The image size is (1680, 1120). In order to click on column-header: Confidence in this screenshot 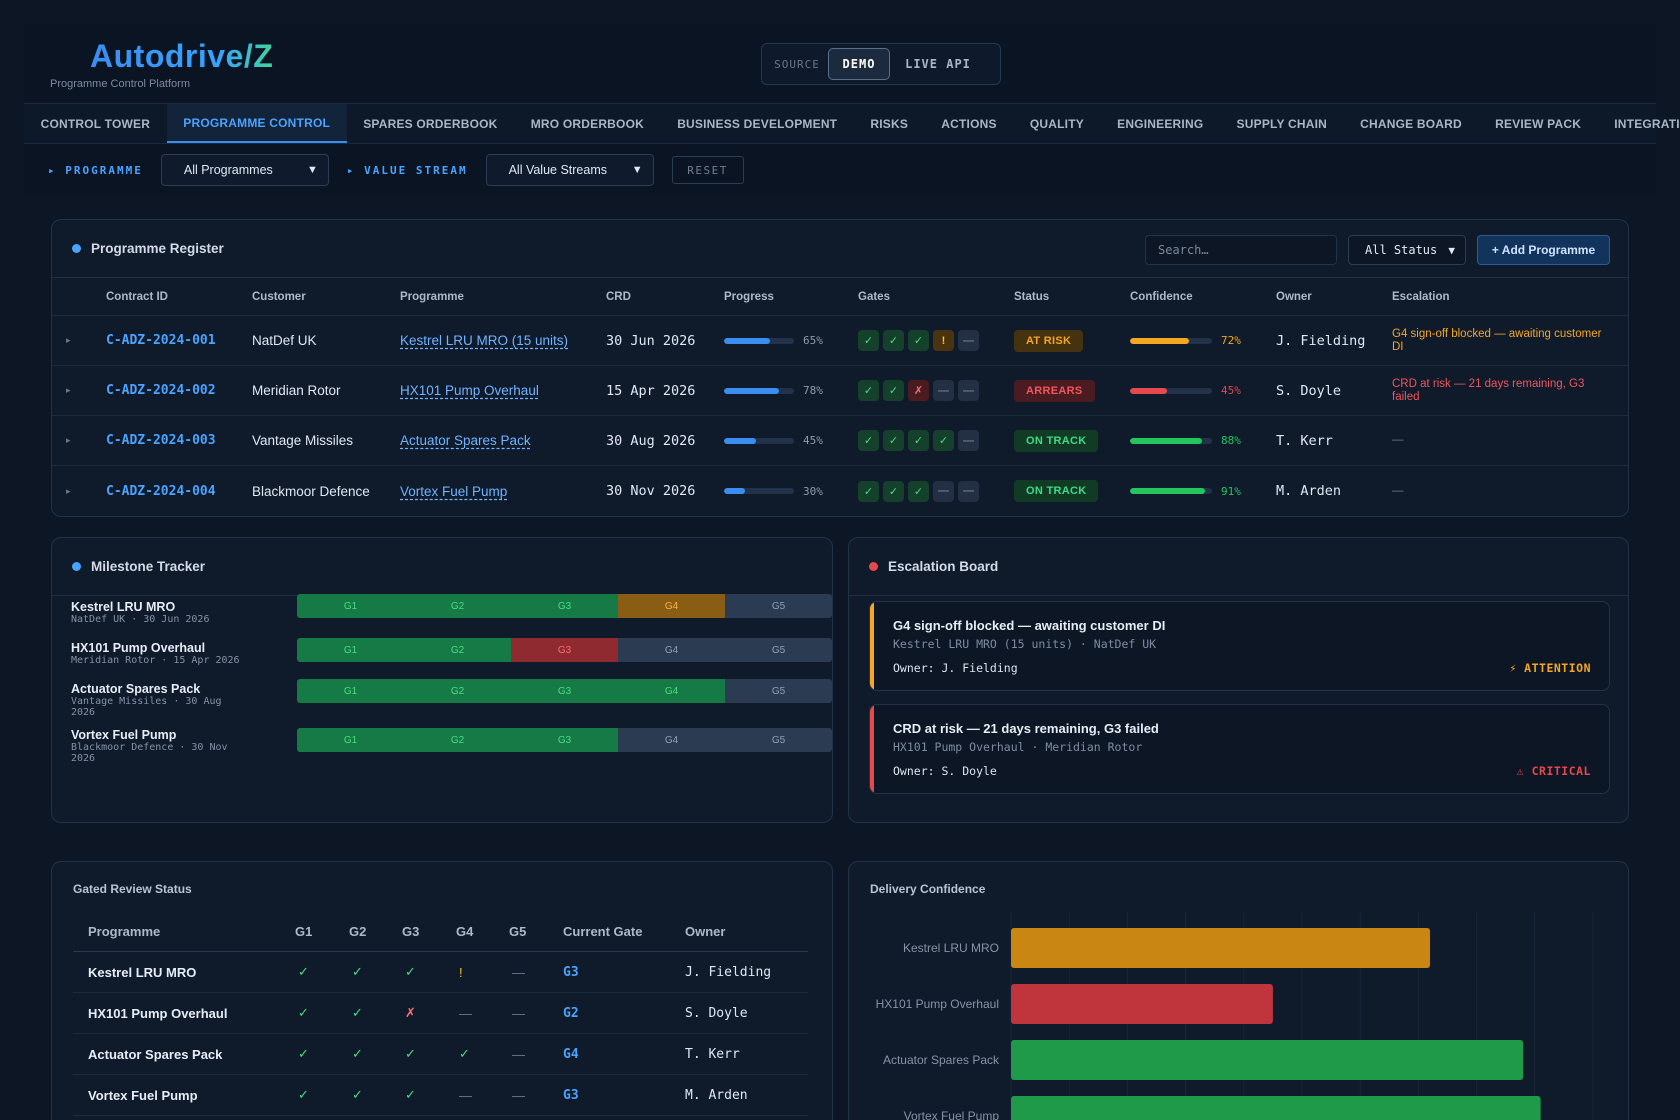, I will do `click(1161, 296)`.